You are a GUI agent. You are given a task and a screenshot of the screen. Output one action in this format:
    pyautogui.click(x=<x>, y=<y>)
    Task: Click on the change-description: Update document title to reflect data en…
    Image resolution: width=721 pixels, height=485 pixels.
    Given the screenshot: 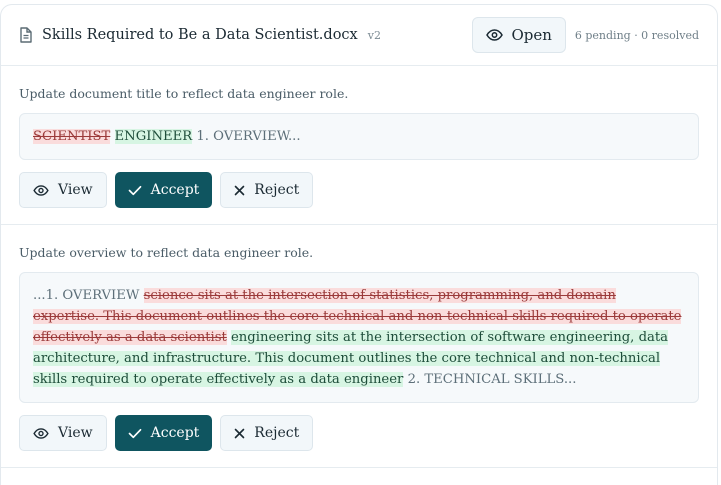 What is the action you would take?
    pyautogui.click(x=184, y=93)
    